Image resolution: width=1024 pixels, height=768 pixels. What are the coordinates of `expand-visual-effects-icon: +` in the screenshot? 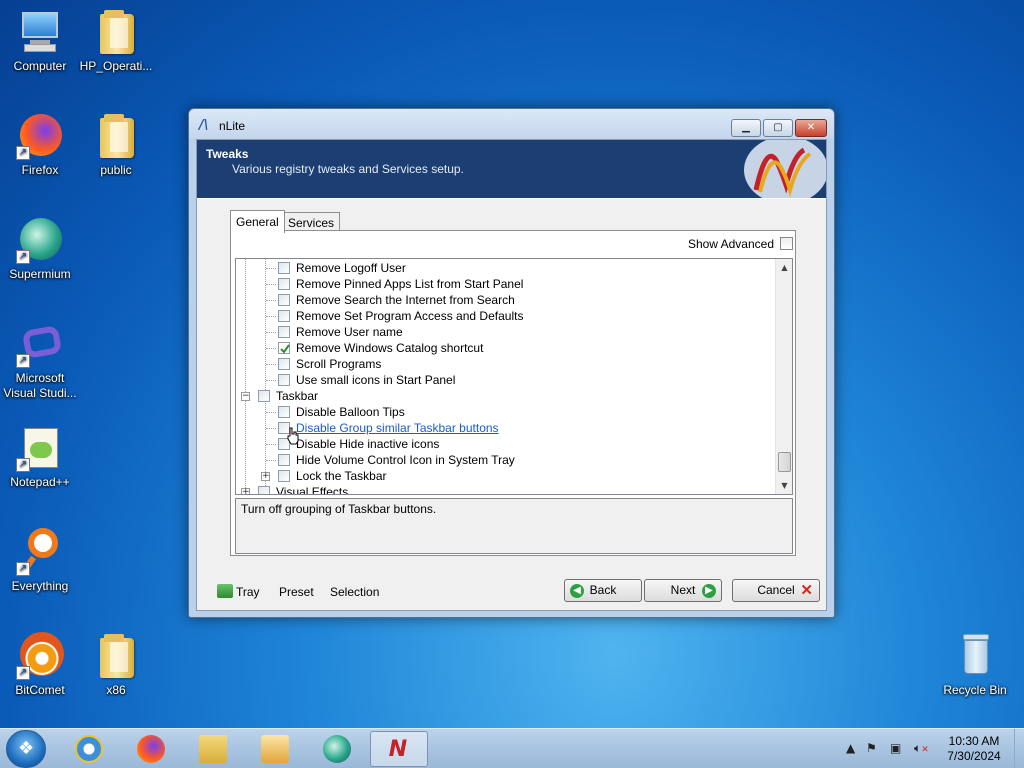 It's located at (245, 491).